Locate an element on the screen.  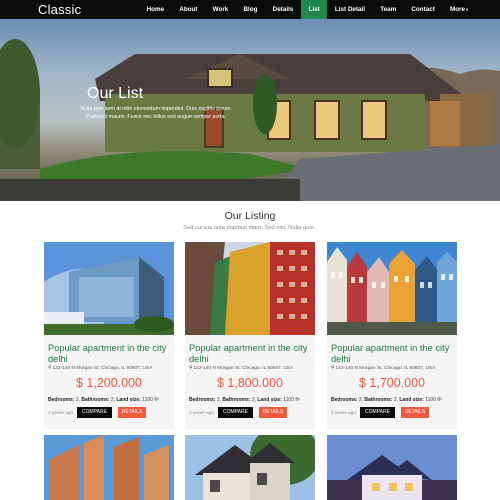
nav-team: Team is located at coordinates (388, 9).